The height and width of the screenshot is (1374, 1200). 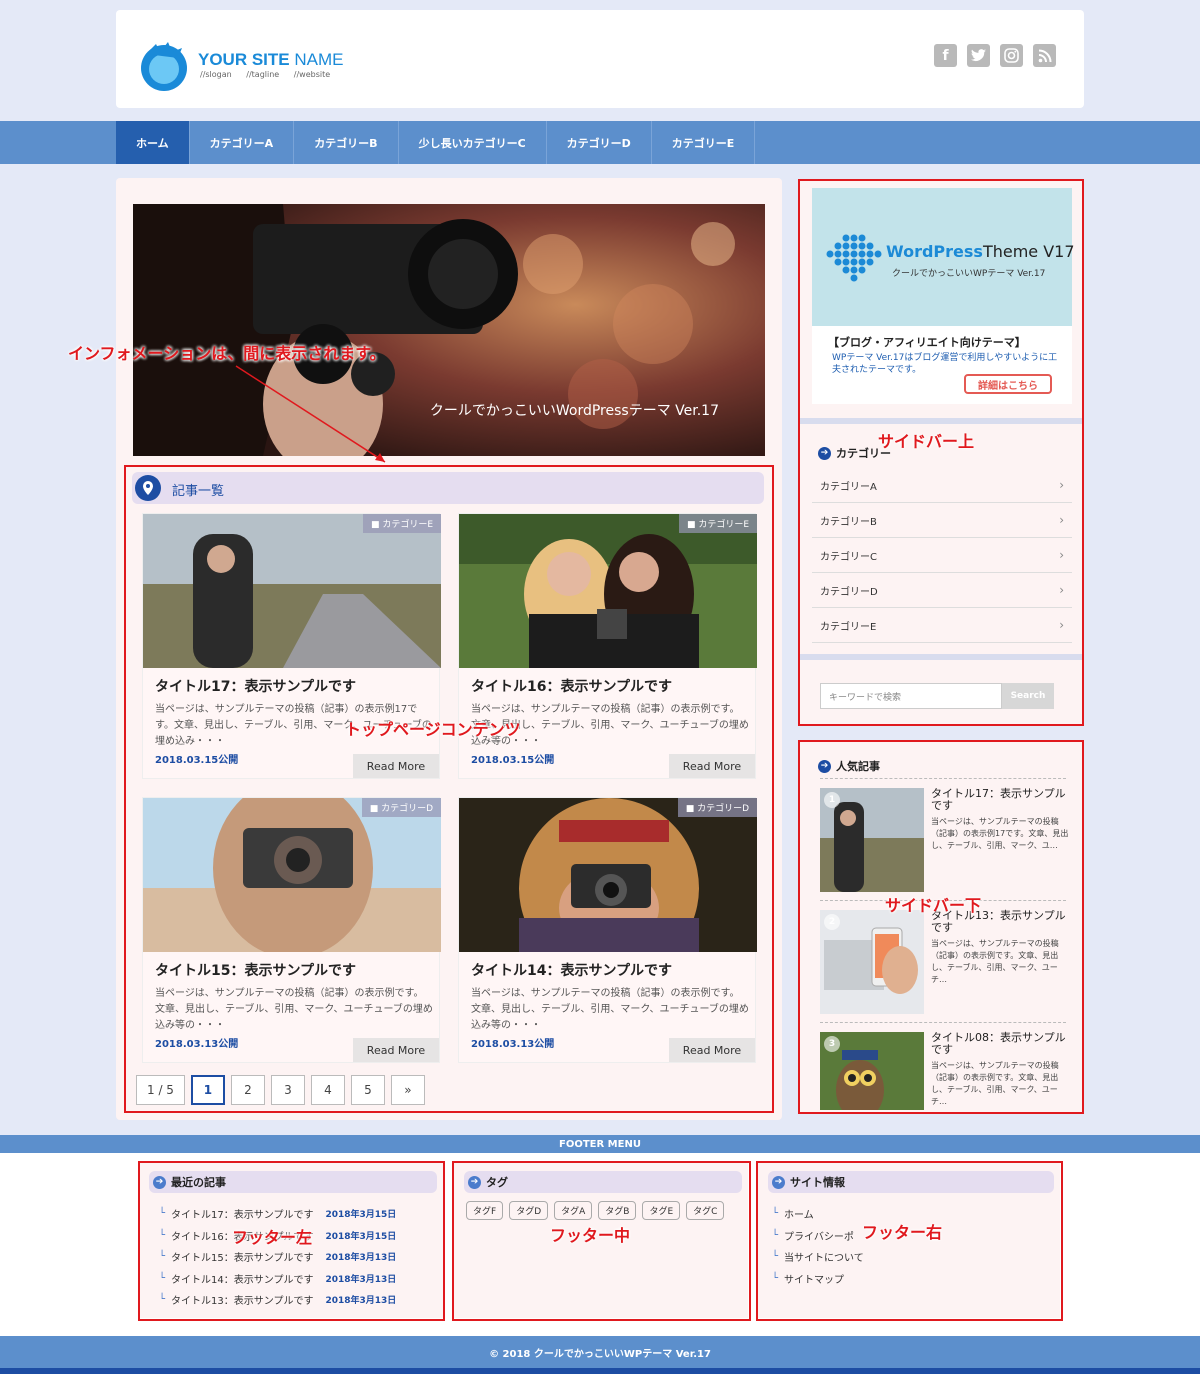 I want to click on annotation-arrow, so click(x=310, y=414).